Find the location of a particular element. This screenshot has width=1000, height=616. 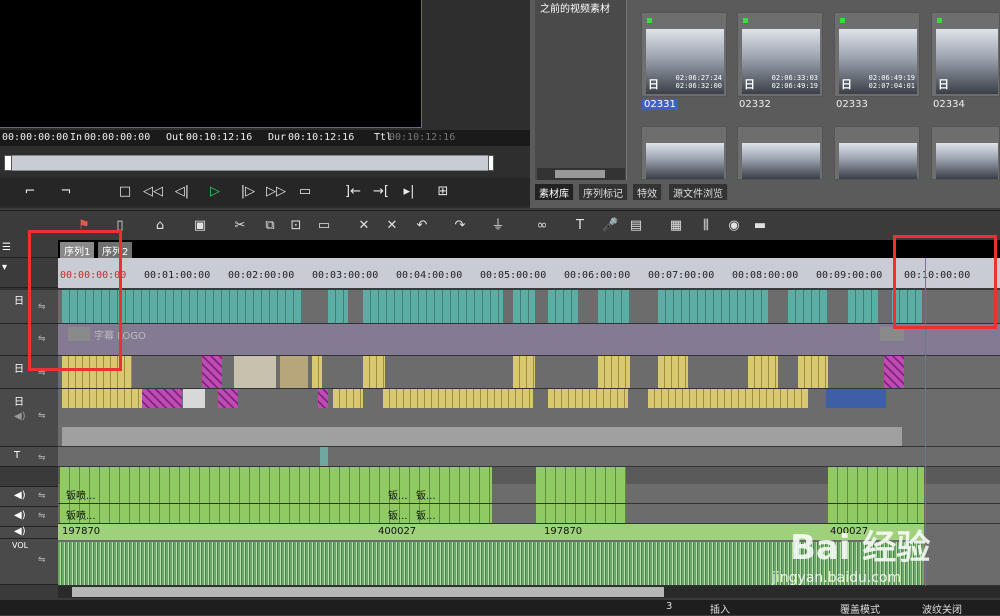

mixer-icon: ⫼ is located at coordinates (706, 226).